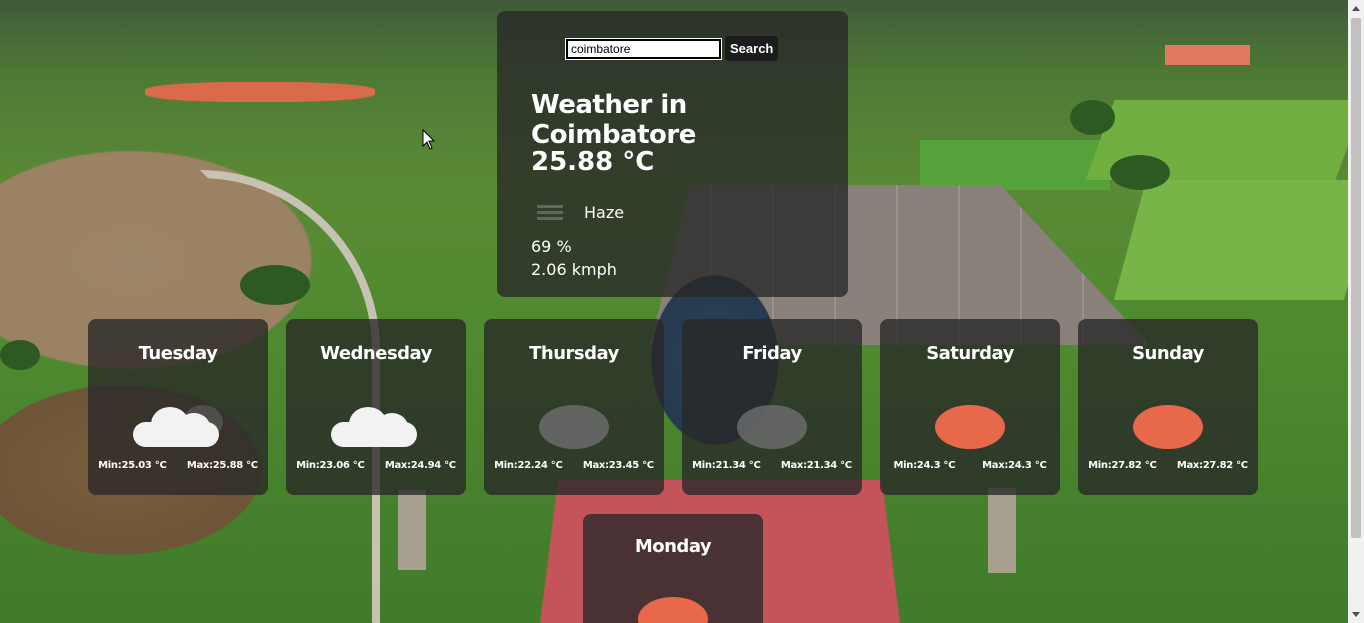 Image resolution: width=1364 pixels, height=623 pixels. Describe the element at coordinates (420, 465) in the screenshot. I see `forecast-max-temp: Max:24.94 °C` at that location.